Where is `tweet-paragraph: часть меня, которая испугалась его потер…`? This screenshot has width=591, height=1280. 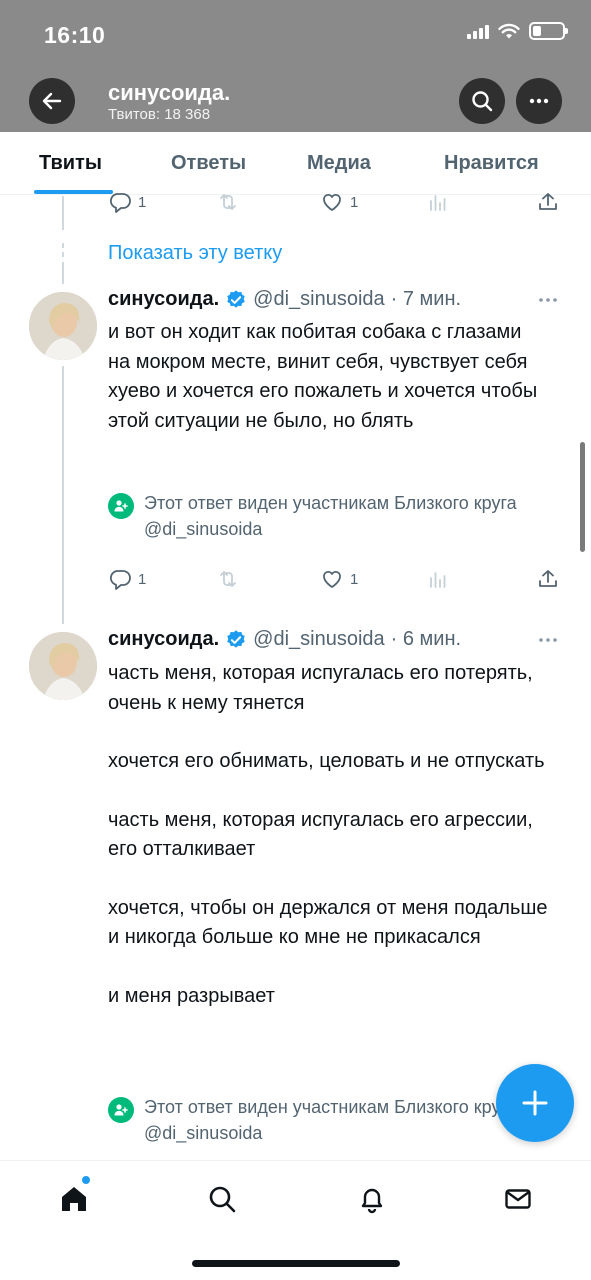 tweet-paragraph: часть меня, которая испугалась его потер… is located at coordinates (320, 688).